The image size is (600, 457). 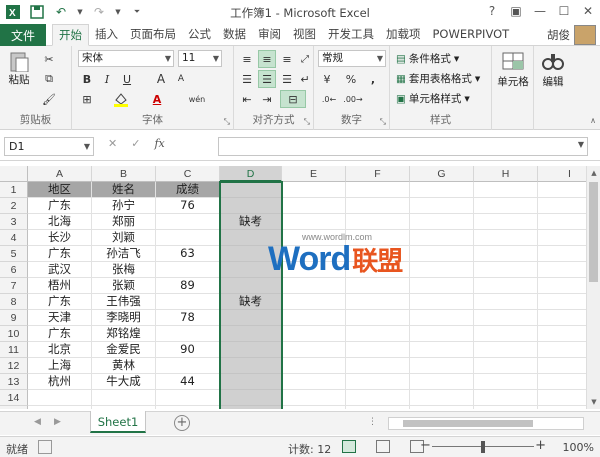 What do you see at coordinates (60, 382) in the screenshot?
I see `cell-a13: 杭州` at bounding box center [60, 382].